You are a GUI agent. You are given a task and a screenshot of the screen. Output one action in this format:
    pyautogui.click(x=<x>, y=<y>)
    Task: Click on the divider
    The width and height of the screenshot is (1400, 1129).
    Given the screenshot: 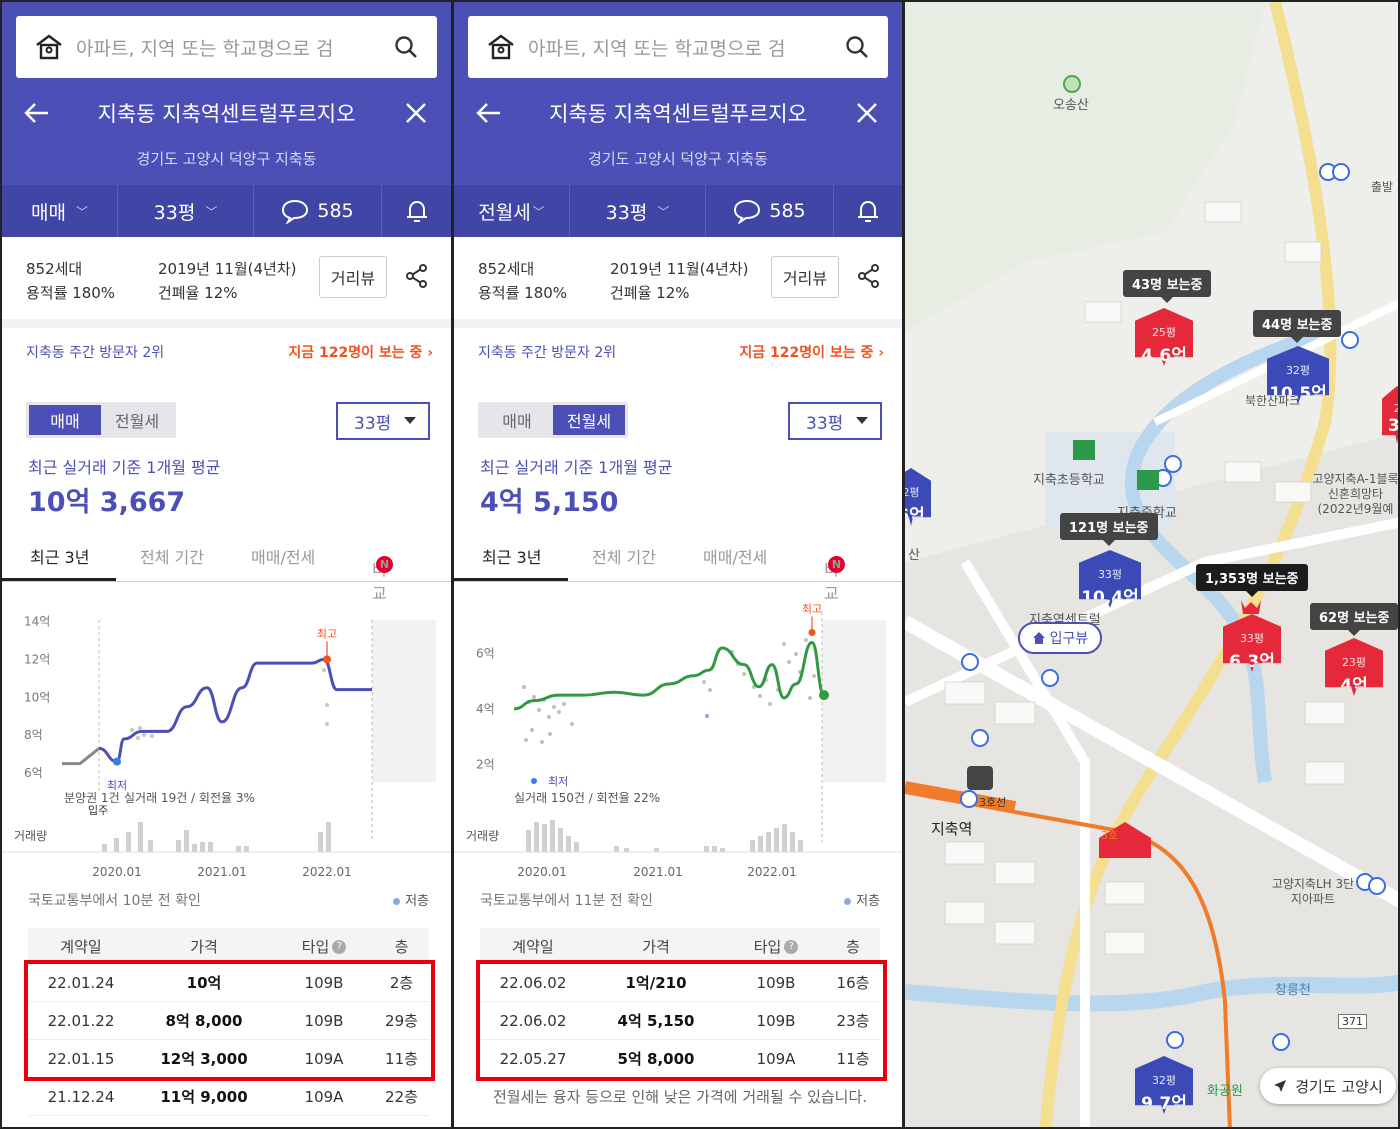 What is the action you would take?
    pyautogui.click(x=678, y=323)
    